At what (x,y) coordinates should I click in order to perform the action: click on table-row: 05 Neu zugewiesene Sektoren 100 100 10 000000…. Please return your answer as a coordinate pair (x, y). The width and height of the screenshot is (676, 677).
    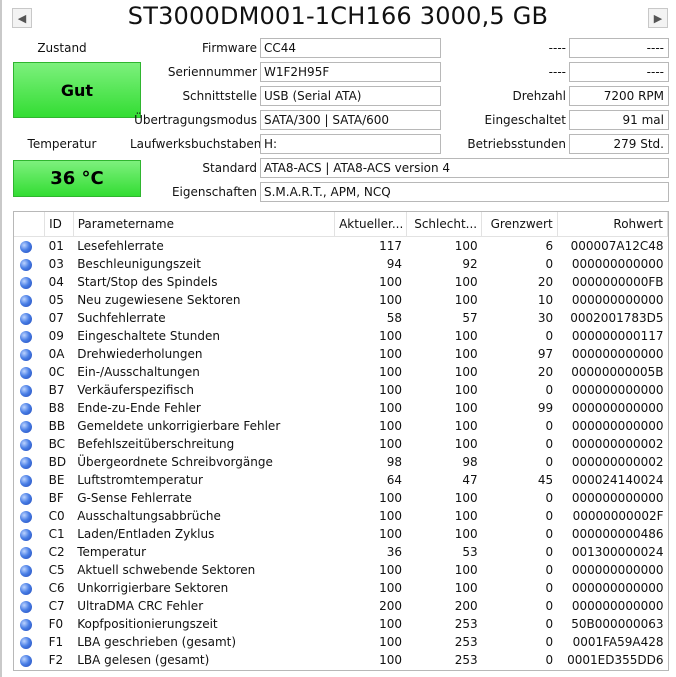
    Looking at the image, I should click on (341, 300).